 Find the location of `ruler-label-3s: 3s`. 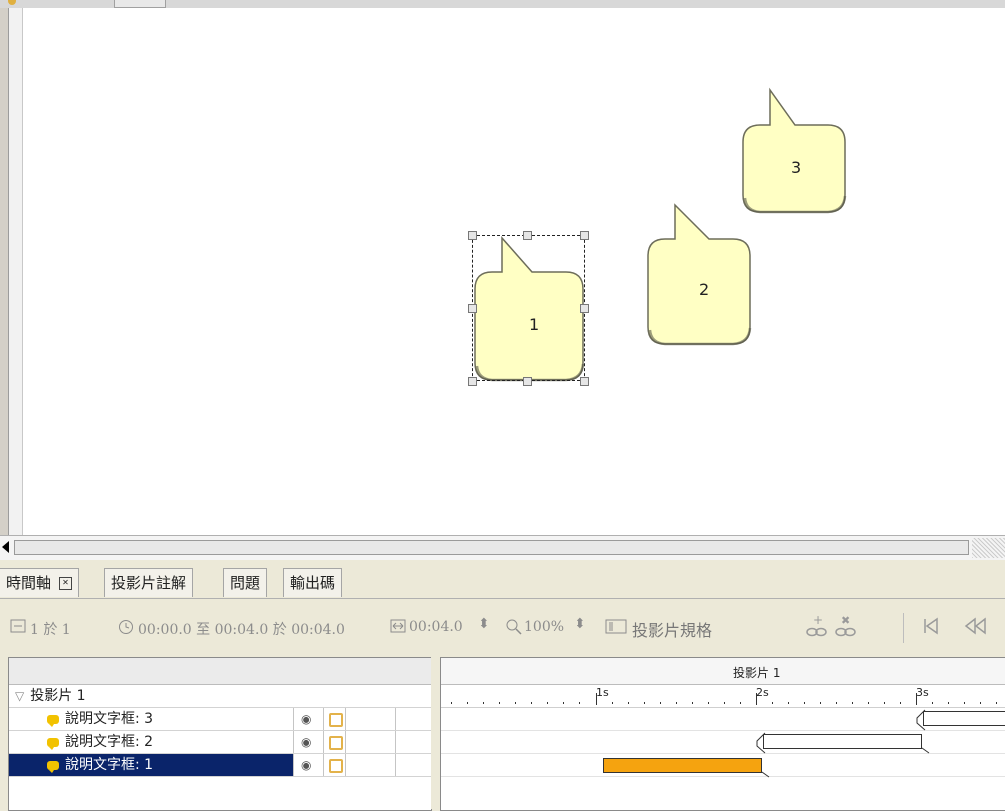

ruler-label-3s: 3s is located at coordinates (922, 692).